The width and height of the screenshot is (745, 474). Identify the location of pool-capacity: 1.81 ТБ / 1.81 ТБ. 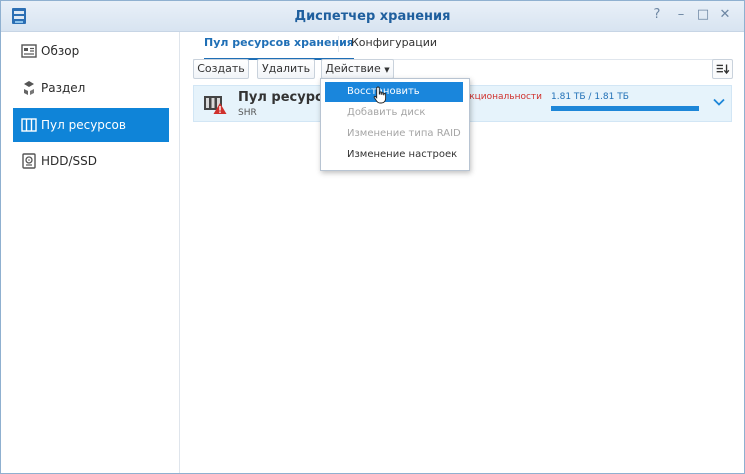
(590, 97).